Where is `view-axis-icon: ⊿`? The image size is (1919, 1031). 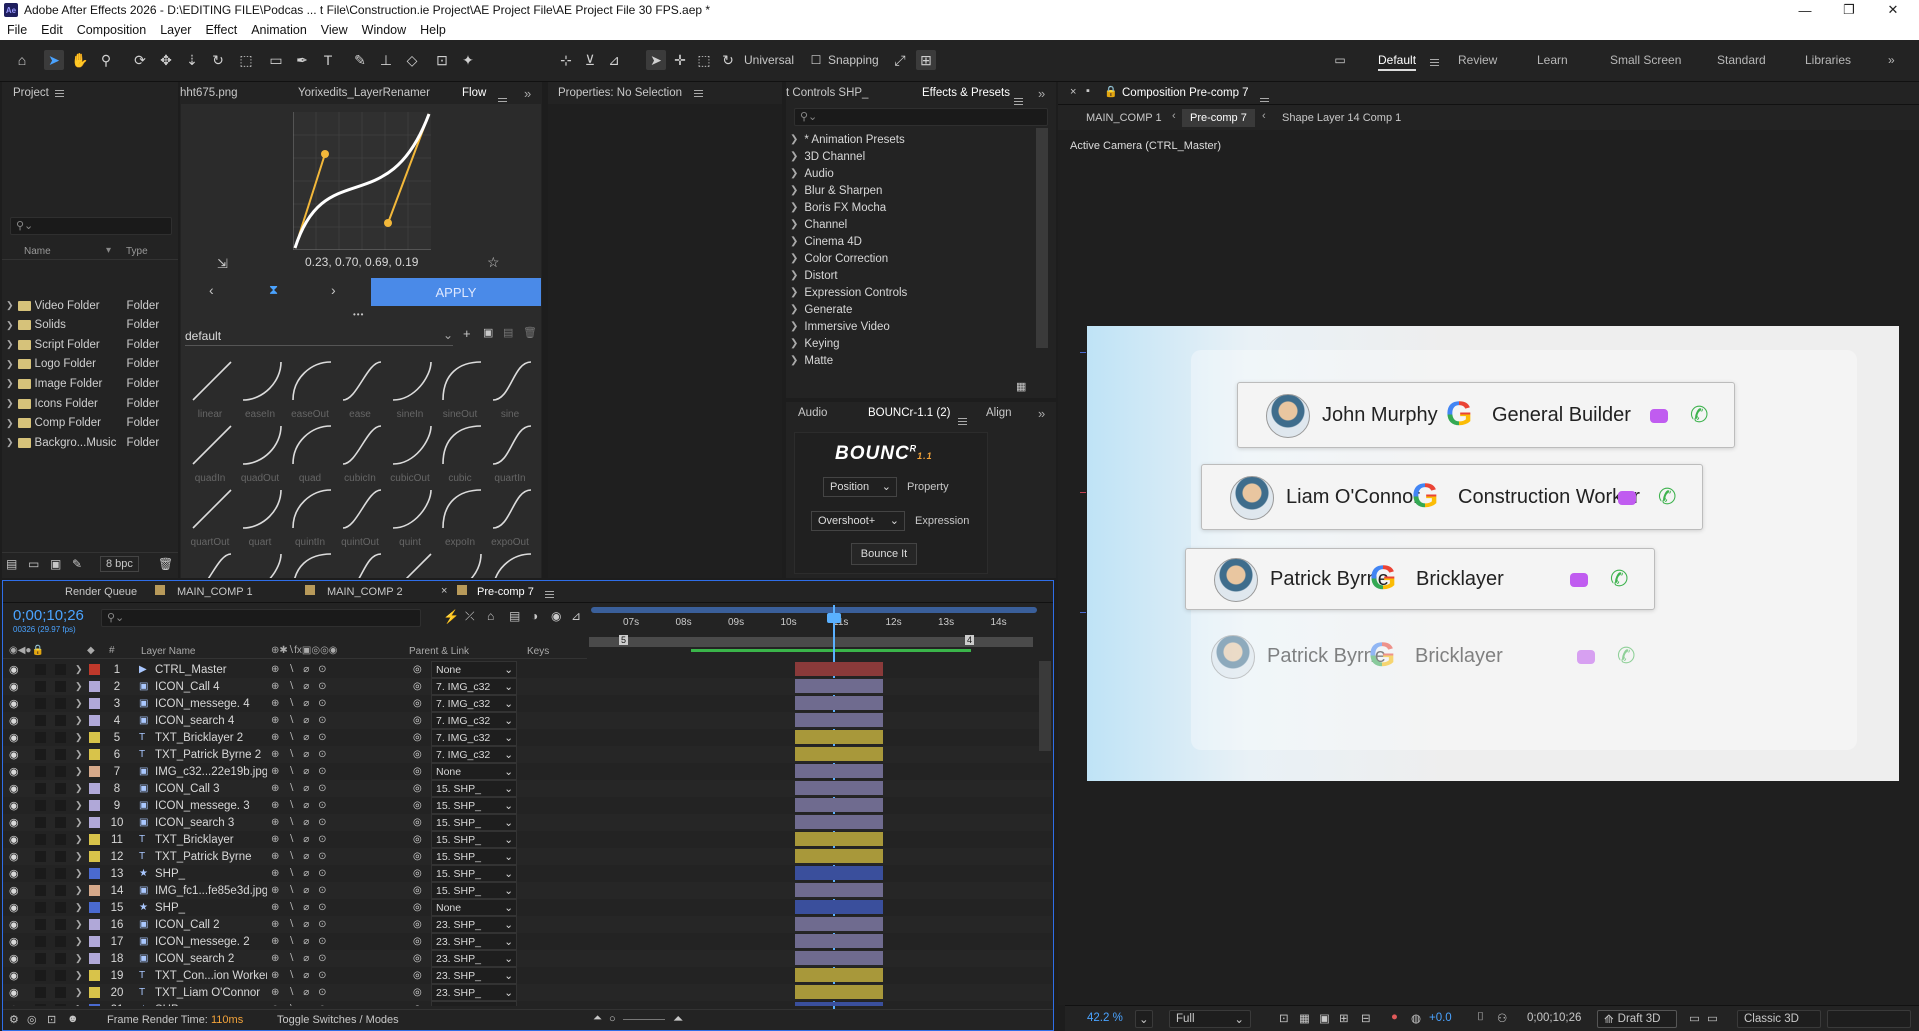 view-axis-icon: ⊿ is located at coordinates (614, 60).